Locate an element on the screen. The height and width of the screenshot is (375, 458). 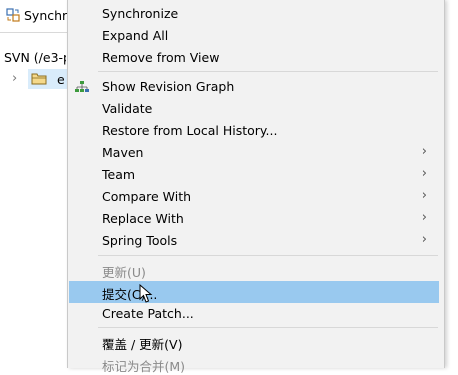
menu-item-label: Synchronize is located at coordinates (140, 13).